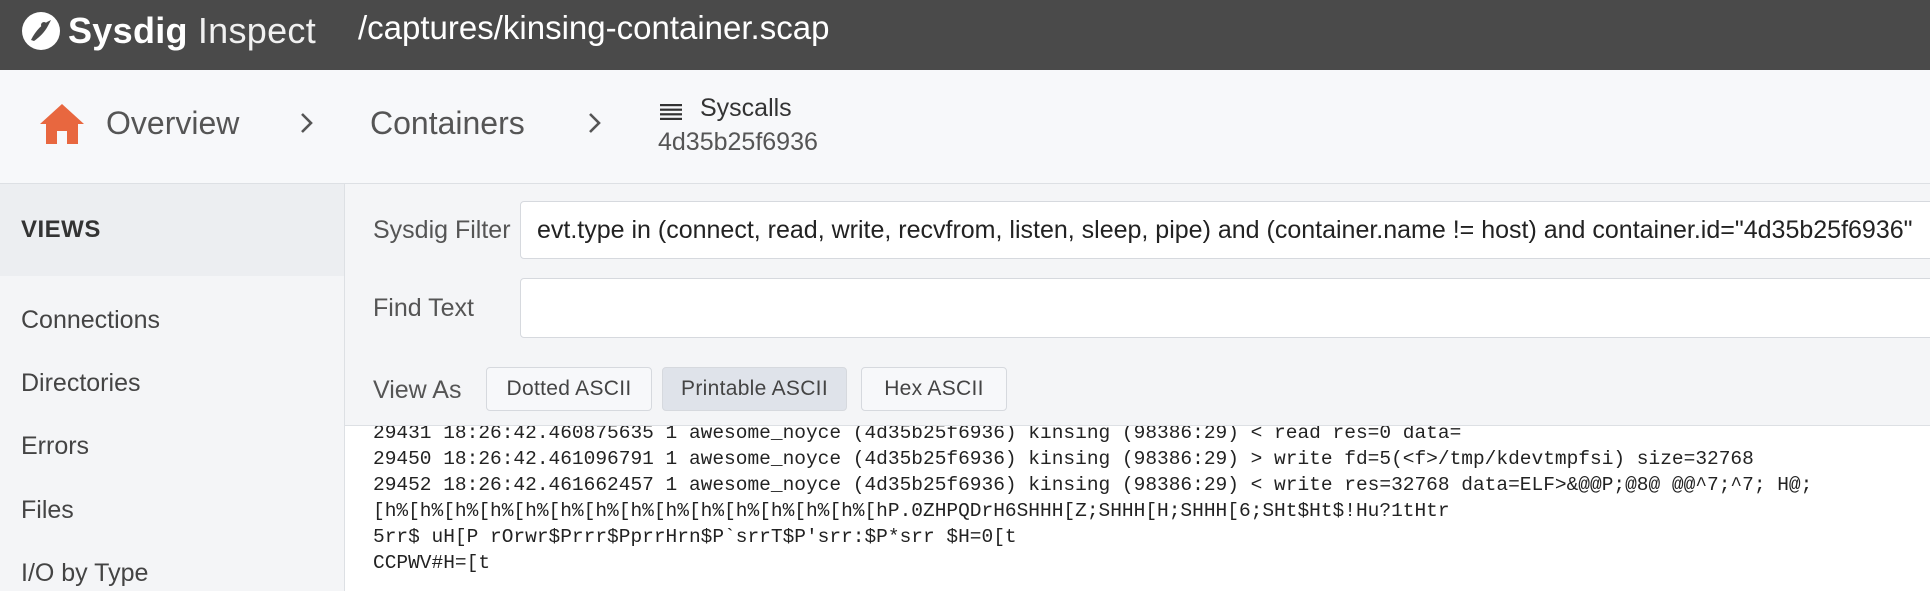  What do you see at coordinates (569, 389) in the screenshot?
I see `dotted-ascii-button: Dotted ASCII` at bounding box center [569, 389].